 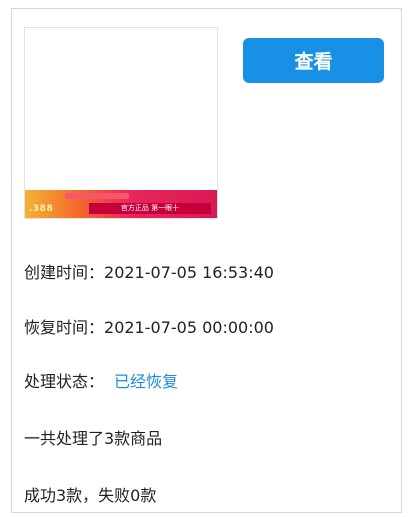 I want to click on result-summary-text: 成功3款，失败0款, so click(x=90, y=495).